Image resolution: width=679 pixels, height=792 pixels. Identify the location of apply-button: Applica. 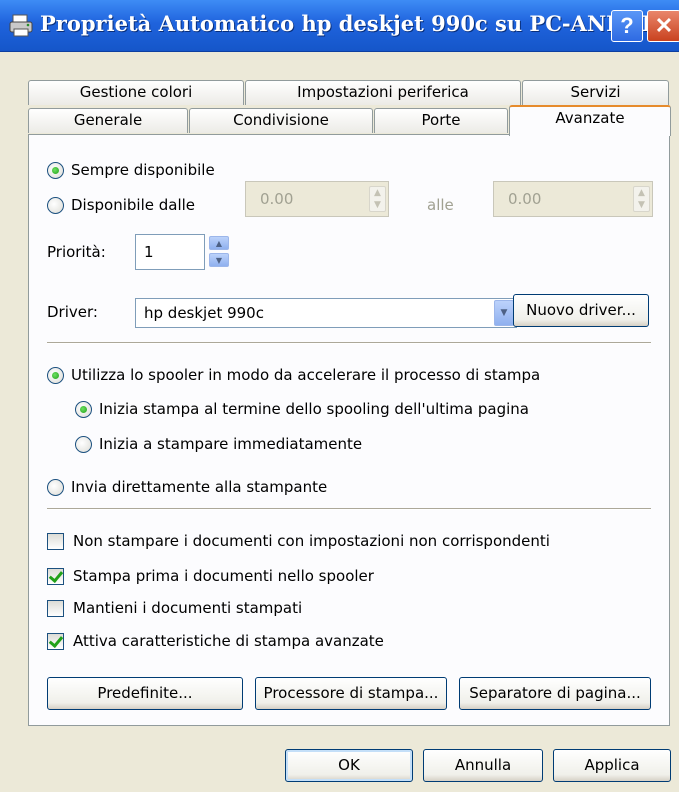
(612, 765).